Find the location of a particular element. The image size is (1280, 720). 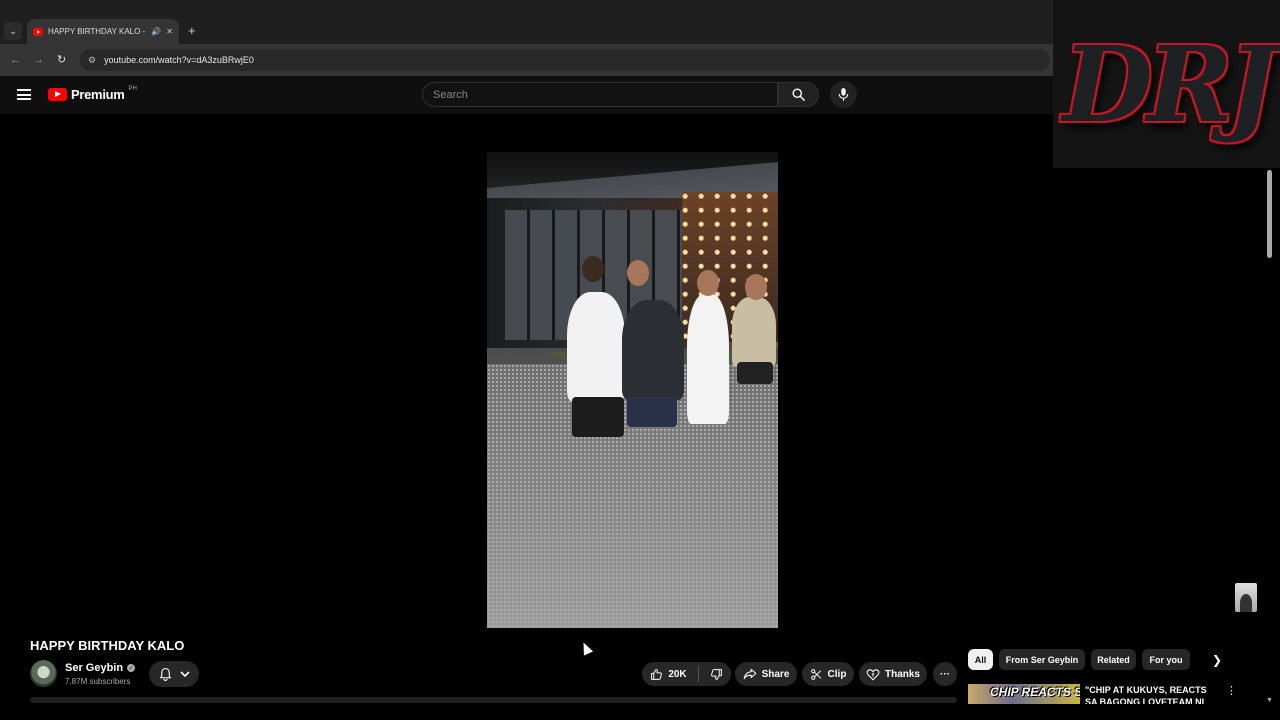

more-actions-button: ··· is located at coordinates (945, 674).